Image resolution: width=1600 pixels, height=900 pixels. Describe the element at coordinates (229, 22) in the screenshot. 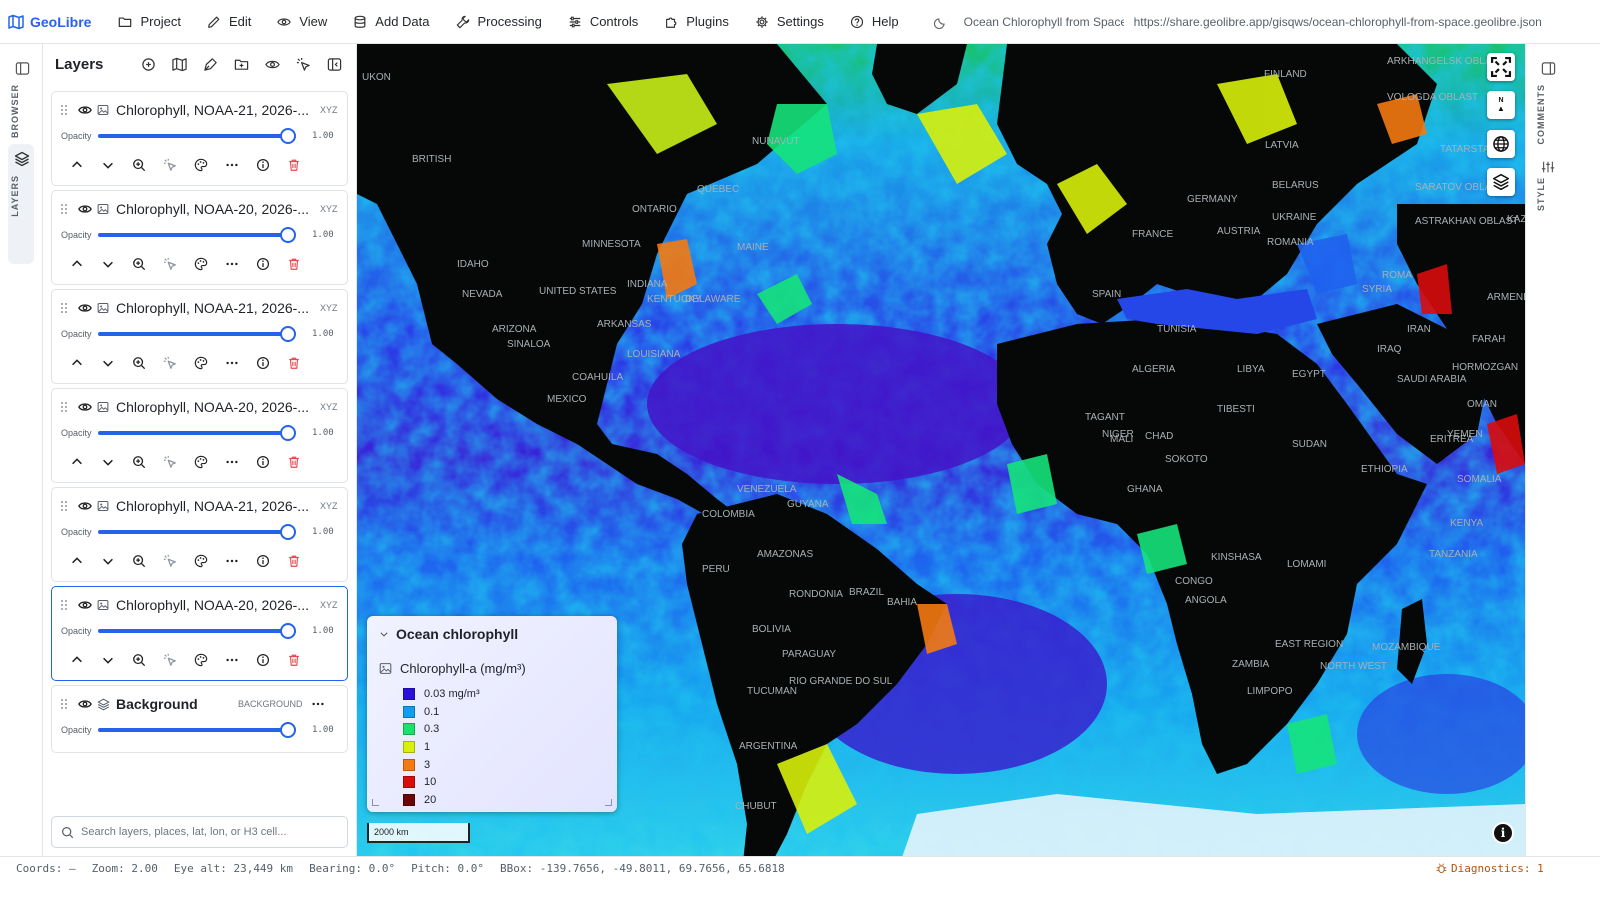

I see `menu-edit: Edit` at that location.